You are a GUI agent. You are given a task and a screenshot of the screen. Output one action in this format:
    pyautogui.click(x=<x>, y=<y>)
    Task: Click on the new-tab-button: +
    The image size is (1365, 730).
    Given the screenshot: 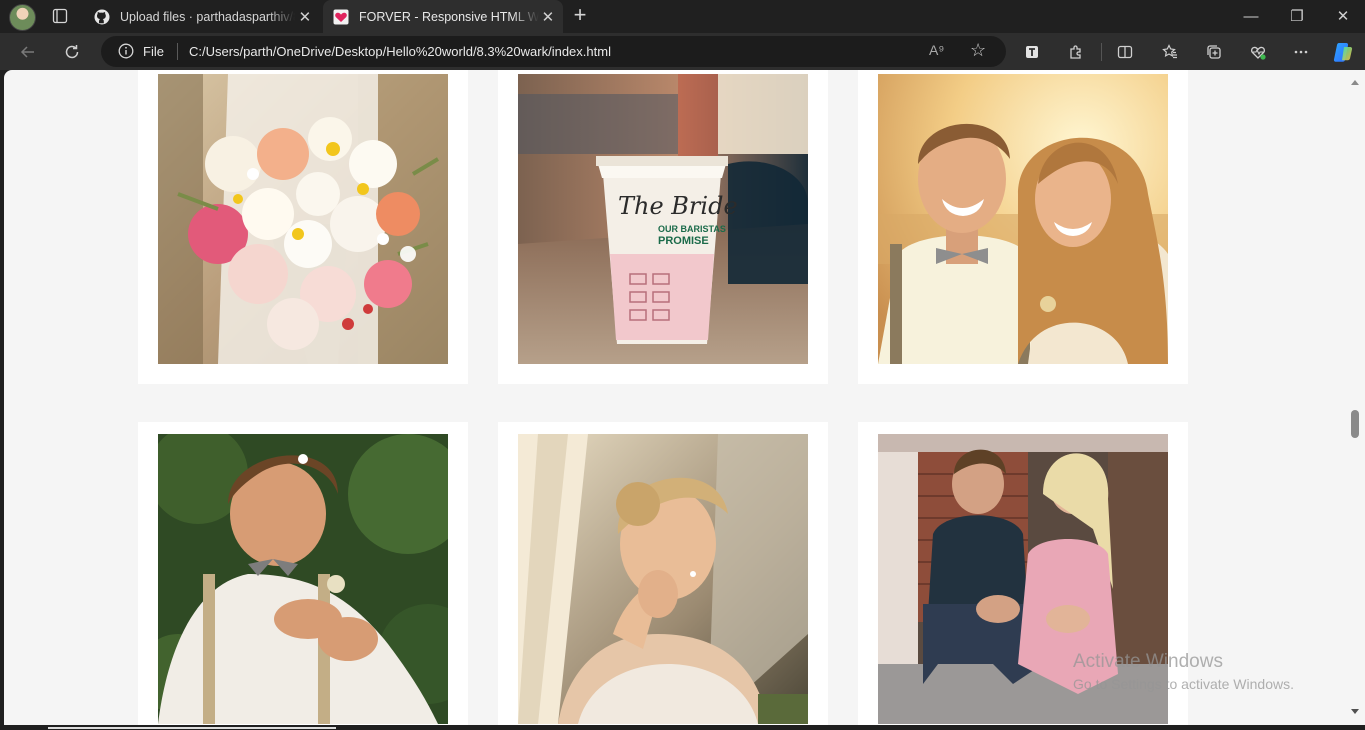 What is the action you would take?
    pyautogui.click(x=580, y=16)
    